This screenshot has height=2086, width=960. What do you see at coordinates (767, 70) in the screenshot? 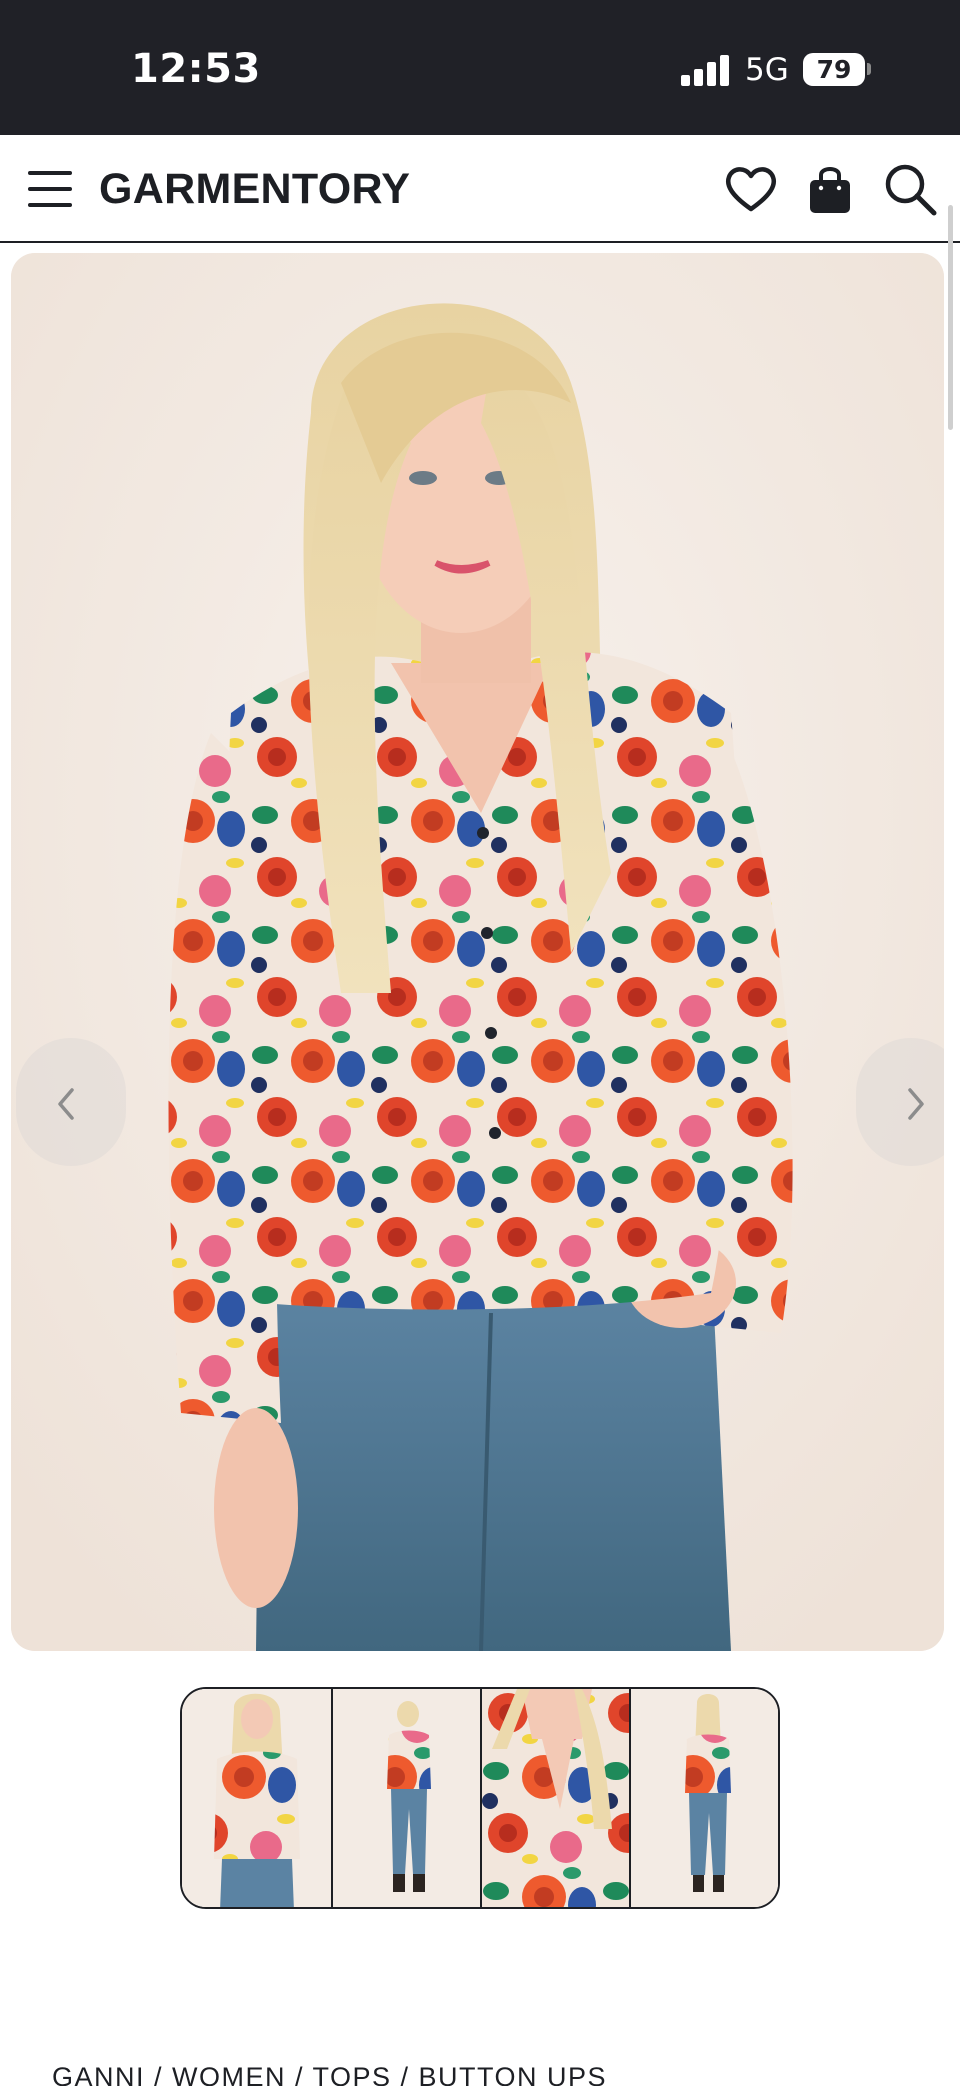
I see `network-label: 5G` at bounding box center [767, 70].